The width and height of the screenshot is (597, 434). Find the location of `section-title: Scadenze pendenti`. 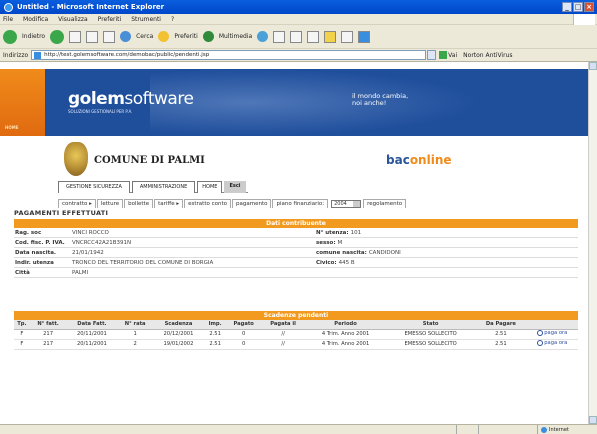

section-title: Scadenze pendenti is located at coordinates (296, 315).